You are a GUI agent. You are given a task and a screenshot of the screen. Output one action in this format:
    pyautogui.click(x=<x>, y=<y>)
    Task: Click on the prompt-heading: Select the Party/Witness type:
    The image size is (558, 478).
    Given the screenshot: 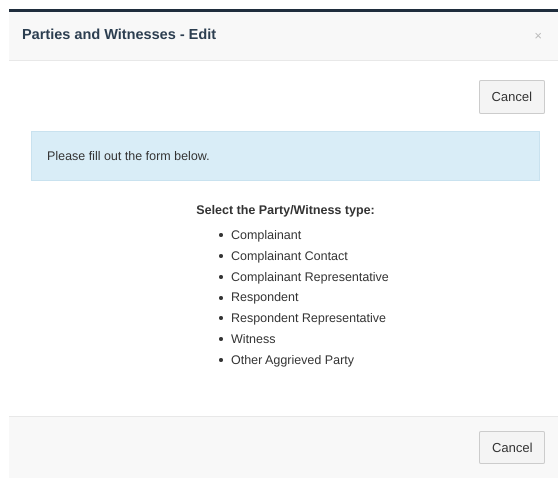 What is the action you would take?
    pyautogui.click(x=285, y=211)
    